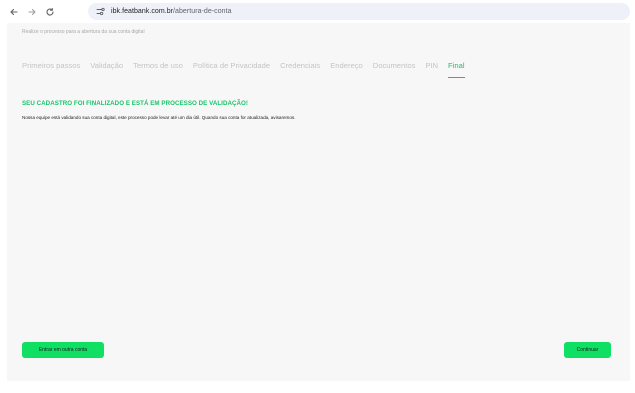 Image resolution: width=635 pixels, height=393 pixels. Describe the element at coordinates (50, 12) in the screenshot. I see `reload-icon` at that location.